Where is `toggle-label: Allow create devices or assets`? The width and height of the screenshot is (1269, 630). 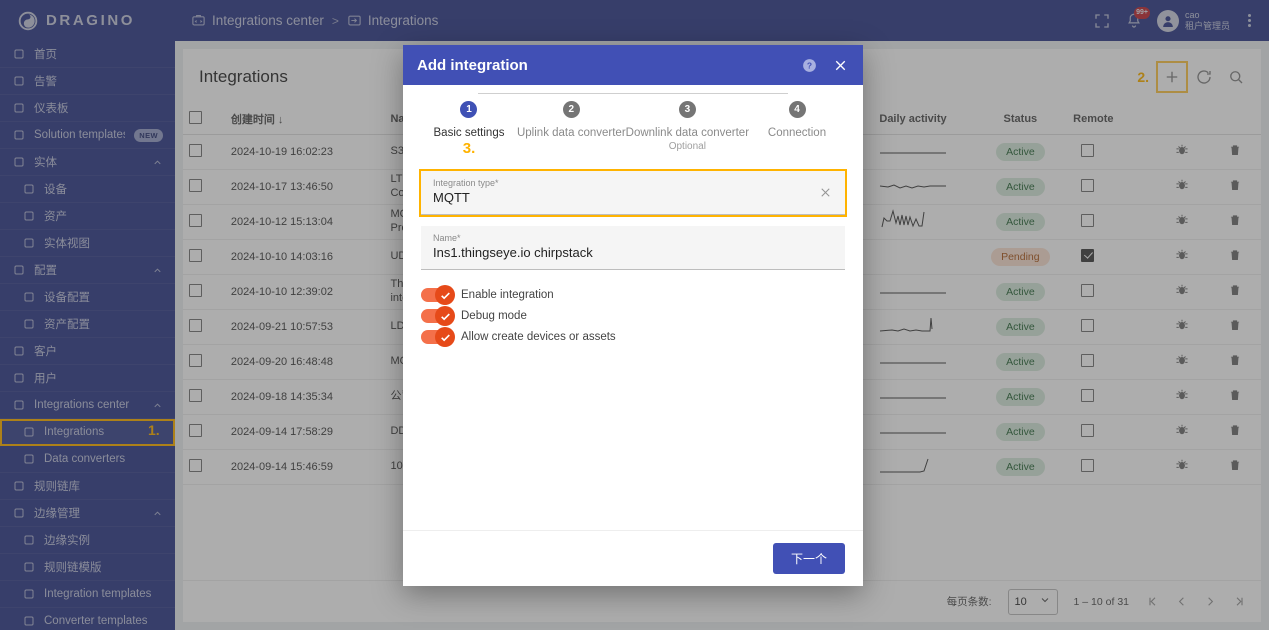
toggle-label: Allow create devices or assets is located at coordinates (538, 337).